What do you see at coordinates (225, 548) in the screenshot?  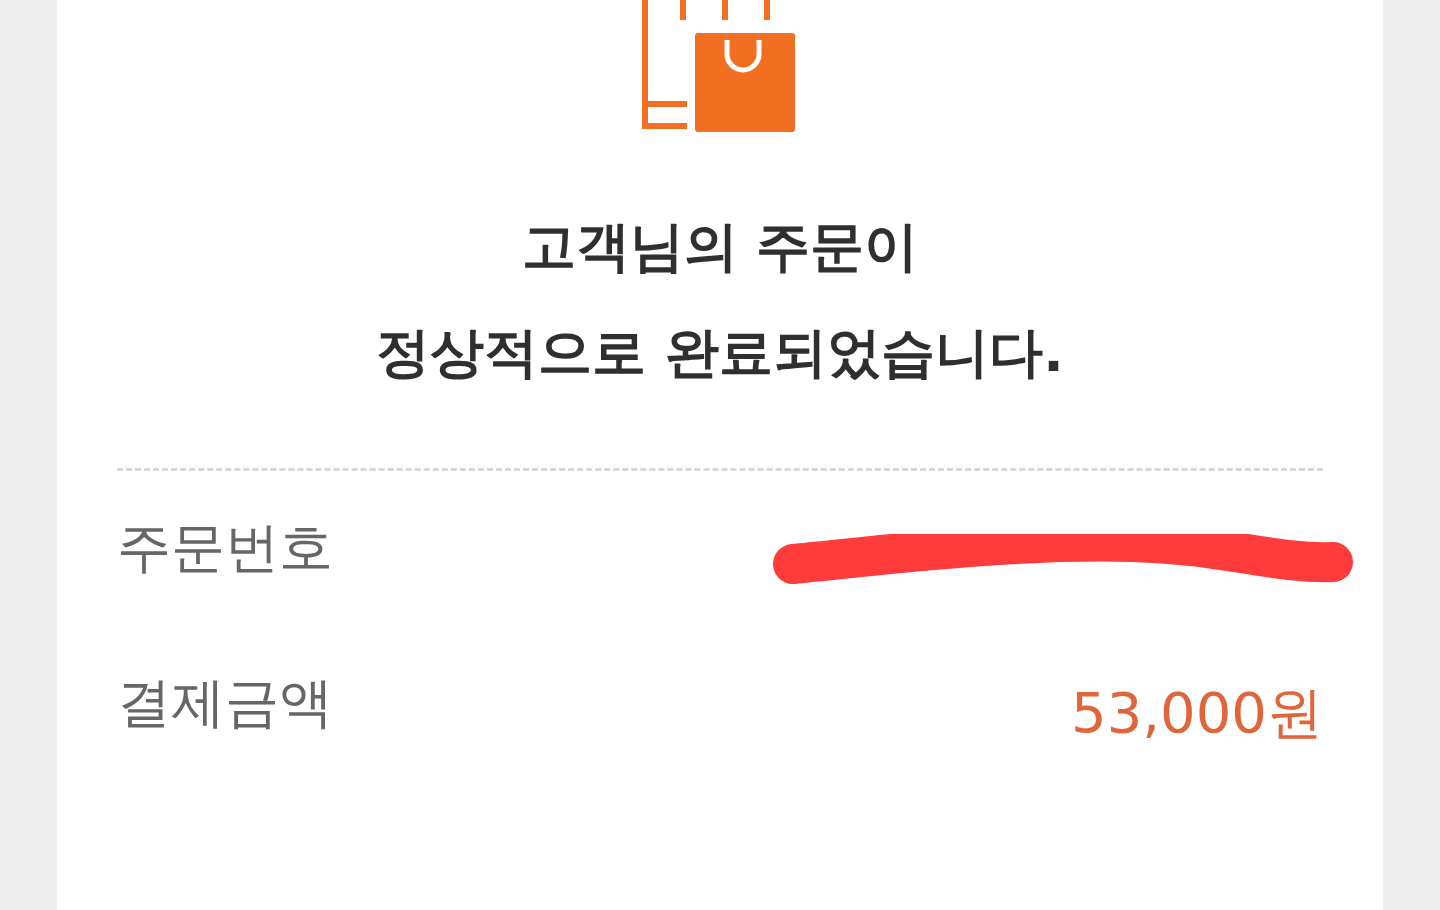 I see `row-label: 주문번호` at bounding box center [225, 548].